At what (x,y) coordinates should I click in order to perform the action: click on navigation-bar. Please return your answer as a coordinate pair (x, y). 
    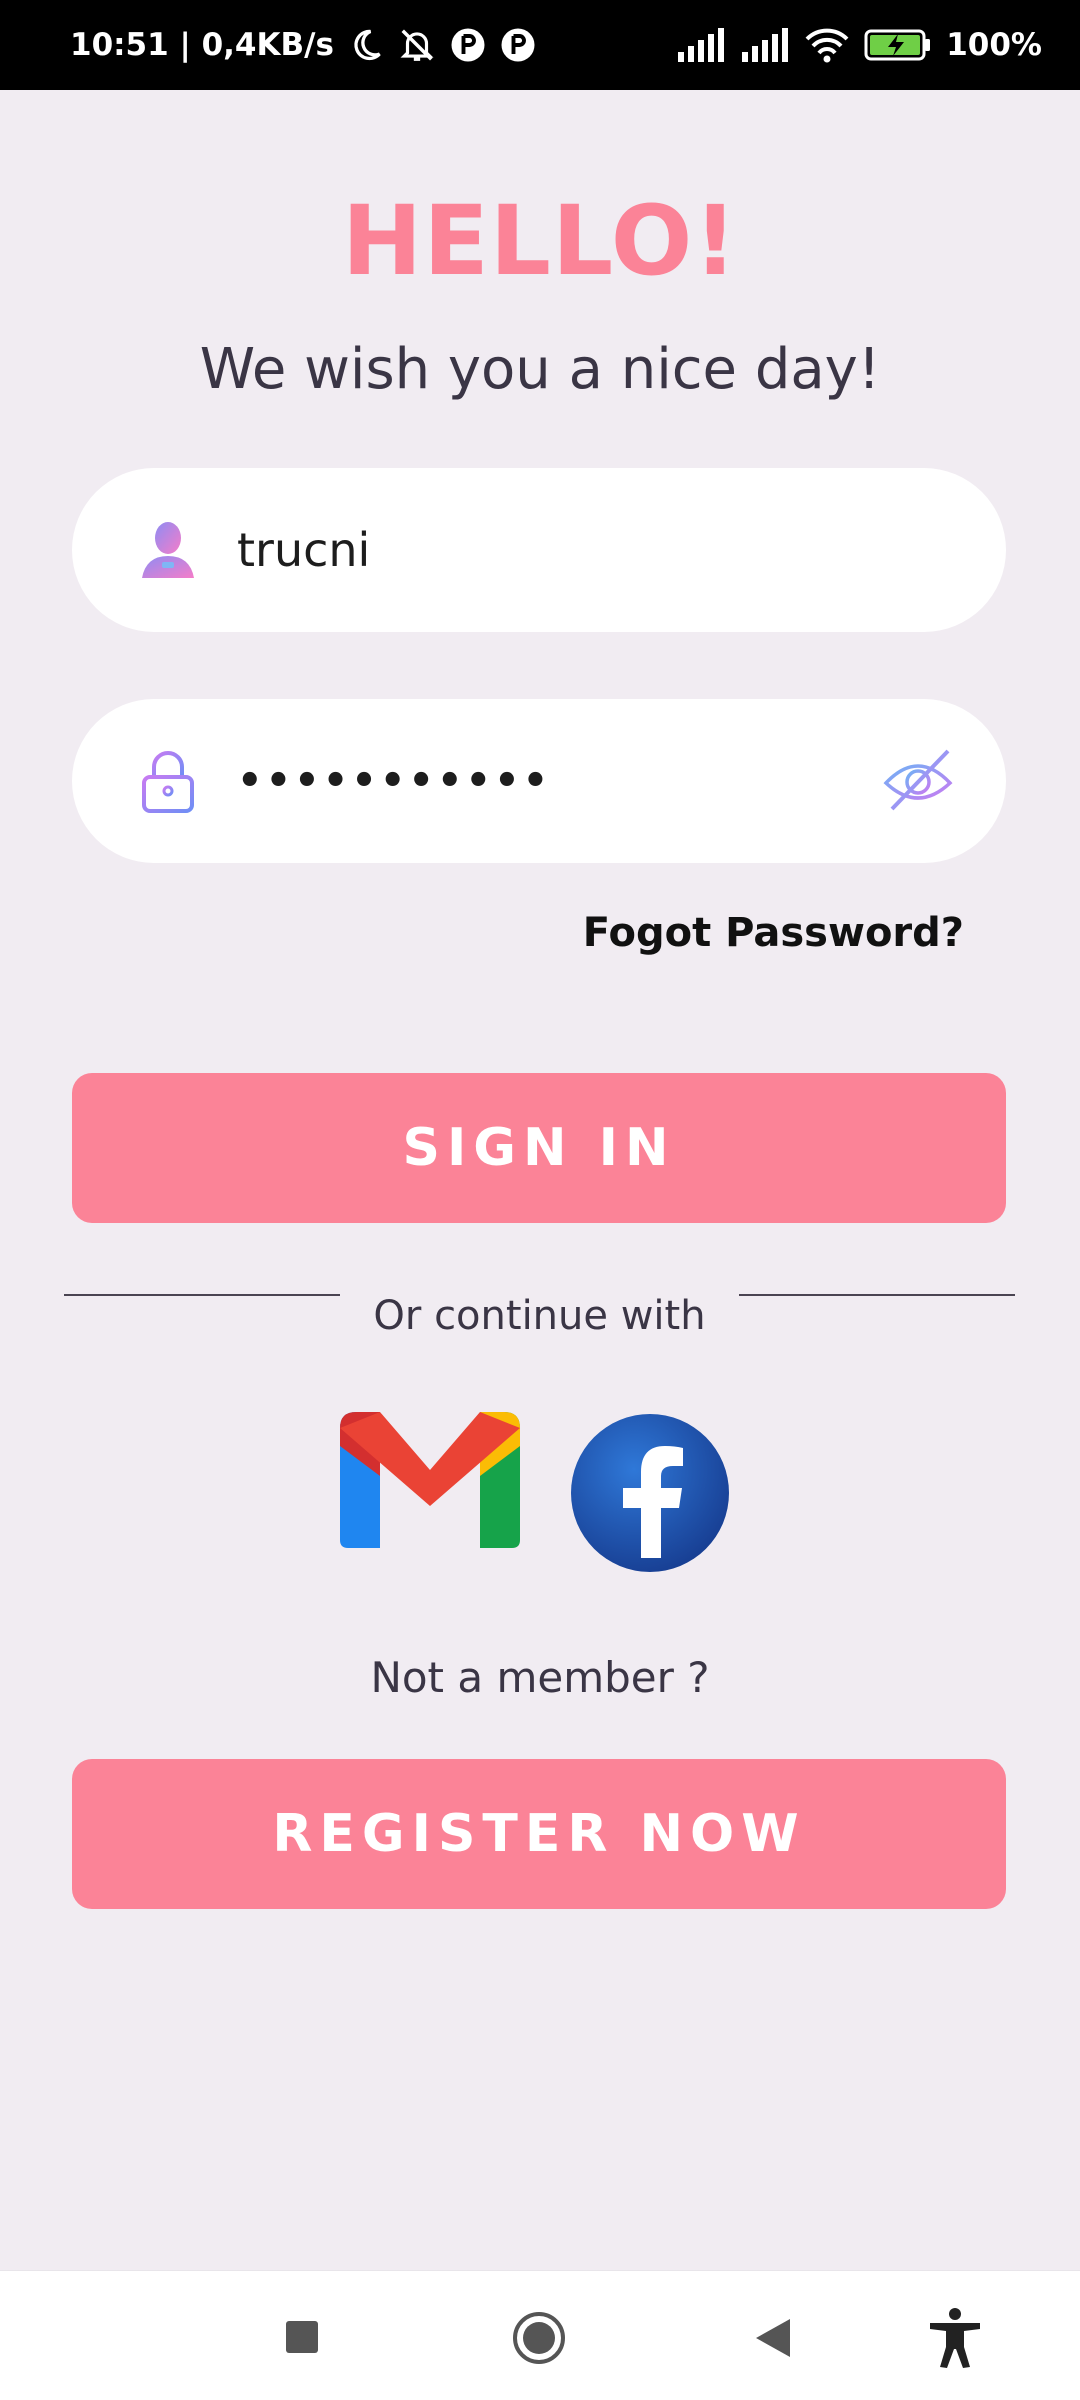
    Looking at the image, I should click on (540, 2335).